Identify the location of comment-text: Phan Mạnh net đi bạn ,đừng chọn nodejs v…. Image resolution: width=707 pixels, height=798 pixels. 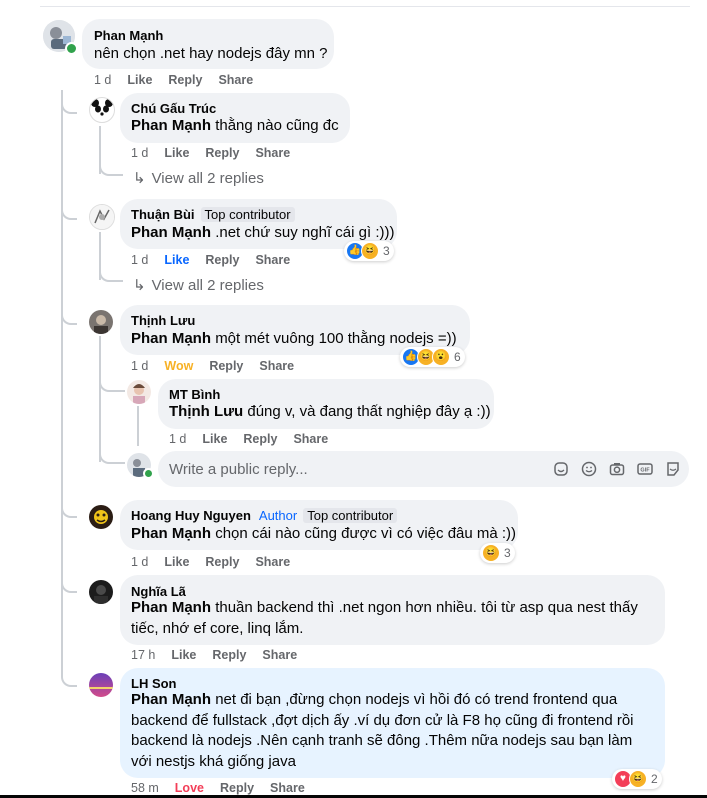
(393, 731).